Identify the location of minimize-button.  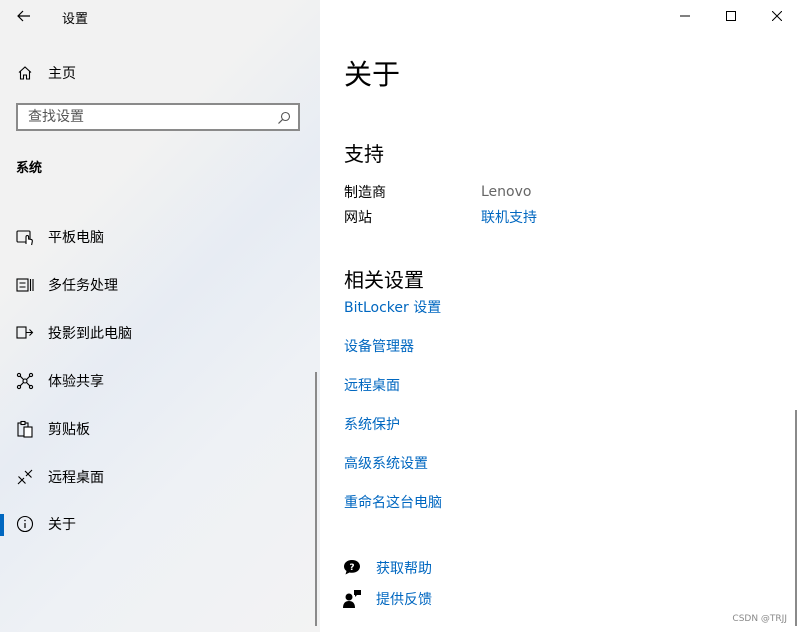
(685, 16).